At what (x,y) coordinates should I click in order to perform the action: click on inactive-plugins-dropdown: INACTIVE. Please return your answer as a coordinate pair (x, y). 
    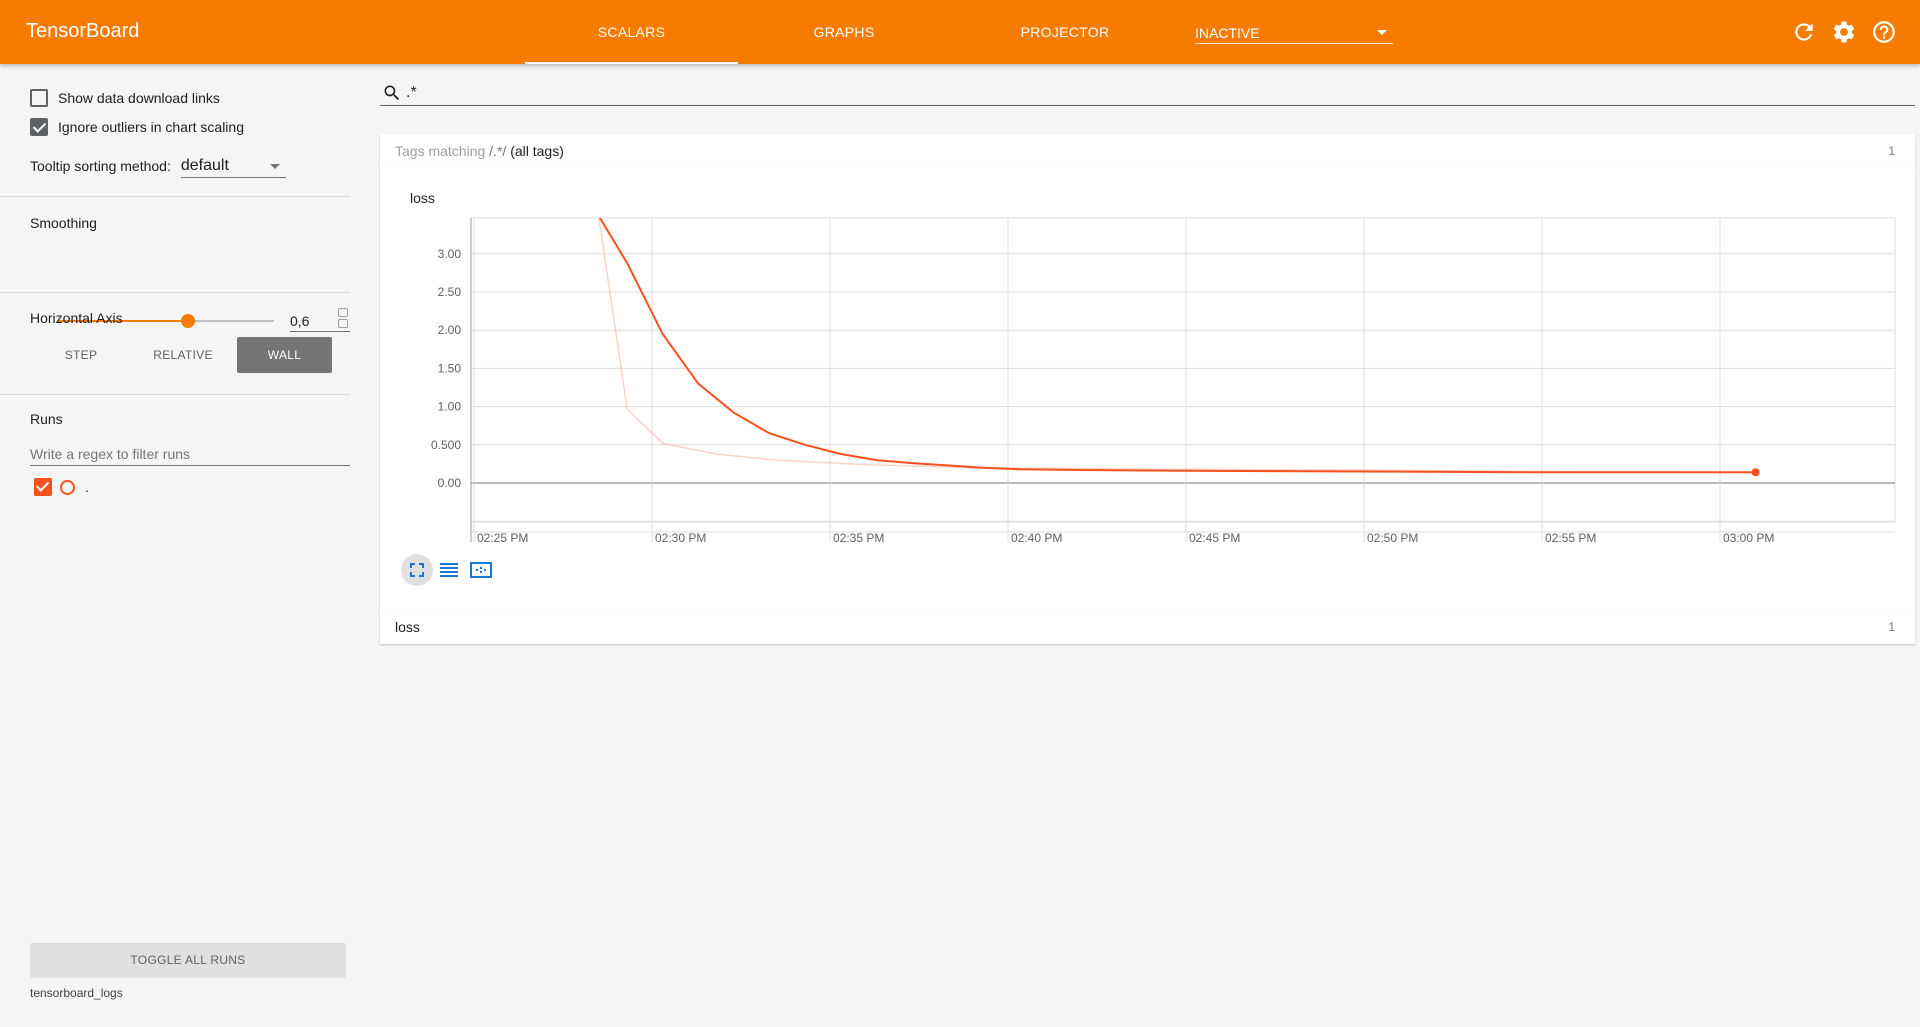
    Looking at the image, I should click on (1294, 32).